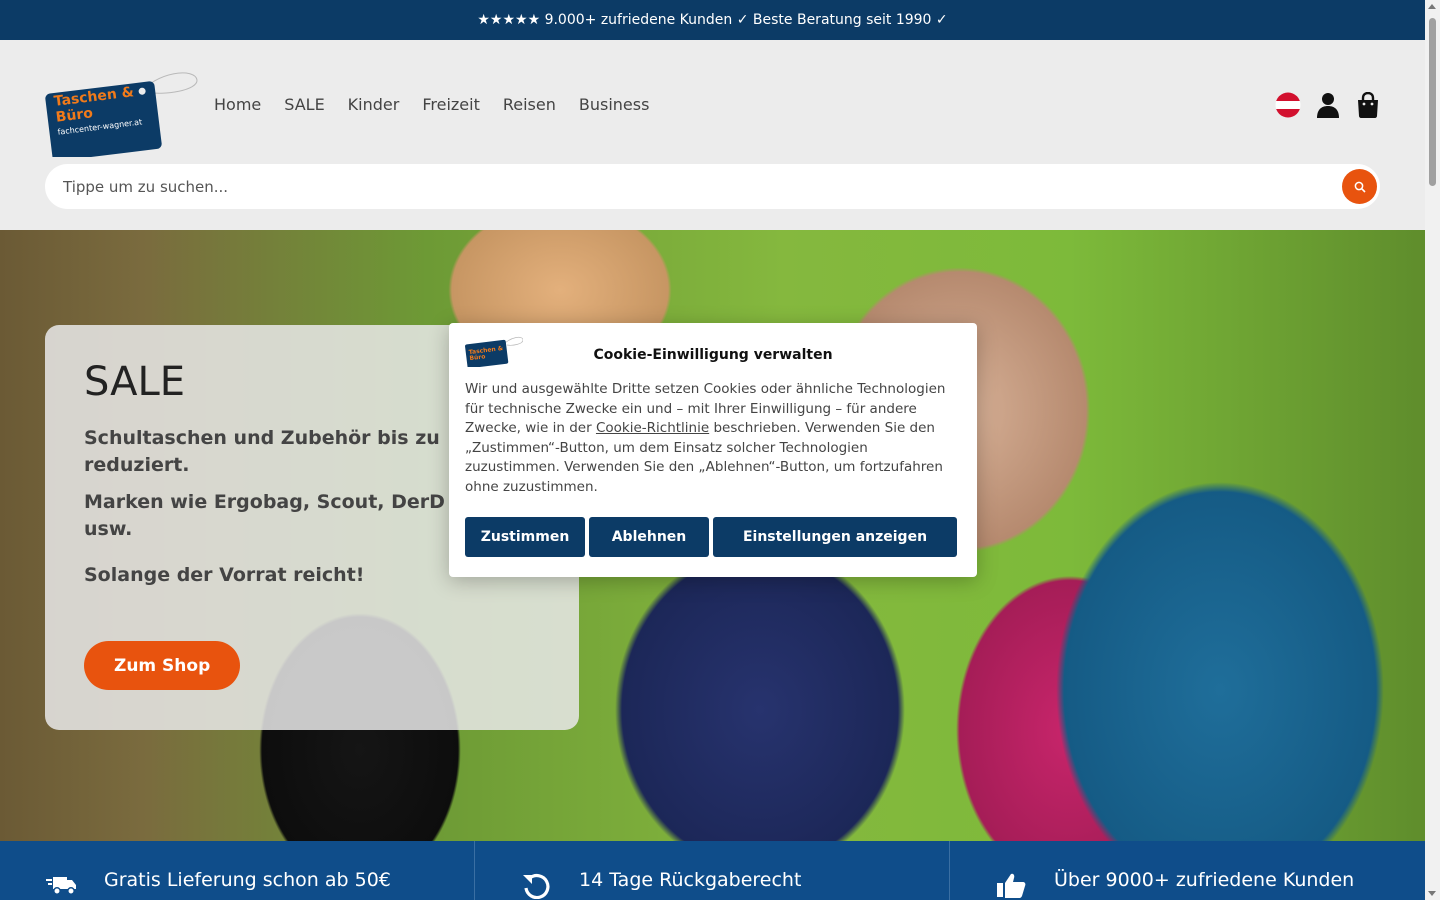 The image size is (1440, 900). Describe the element at coordinates (1432, 893) in the screenshot. I see `scroll-down-arrow-icon` at that location.